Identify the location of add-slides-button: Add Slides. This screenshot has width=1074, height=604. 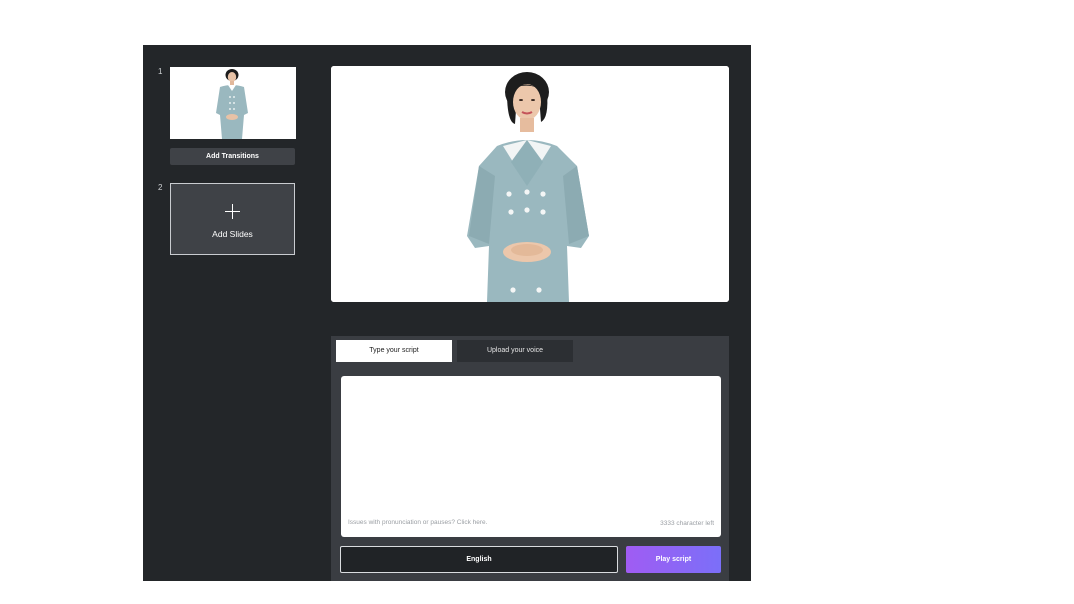
(232, 219).